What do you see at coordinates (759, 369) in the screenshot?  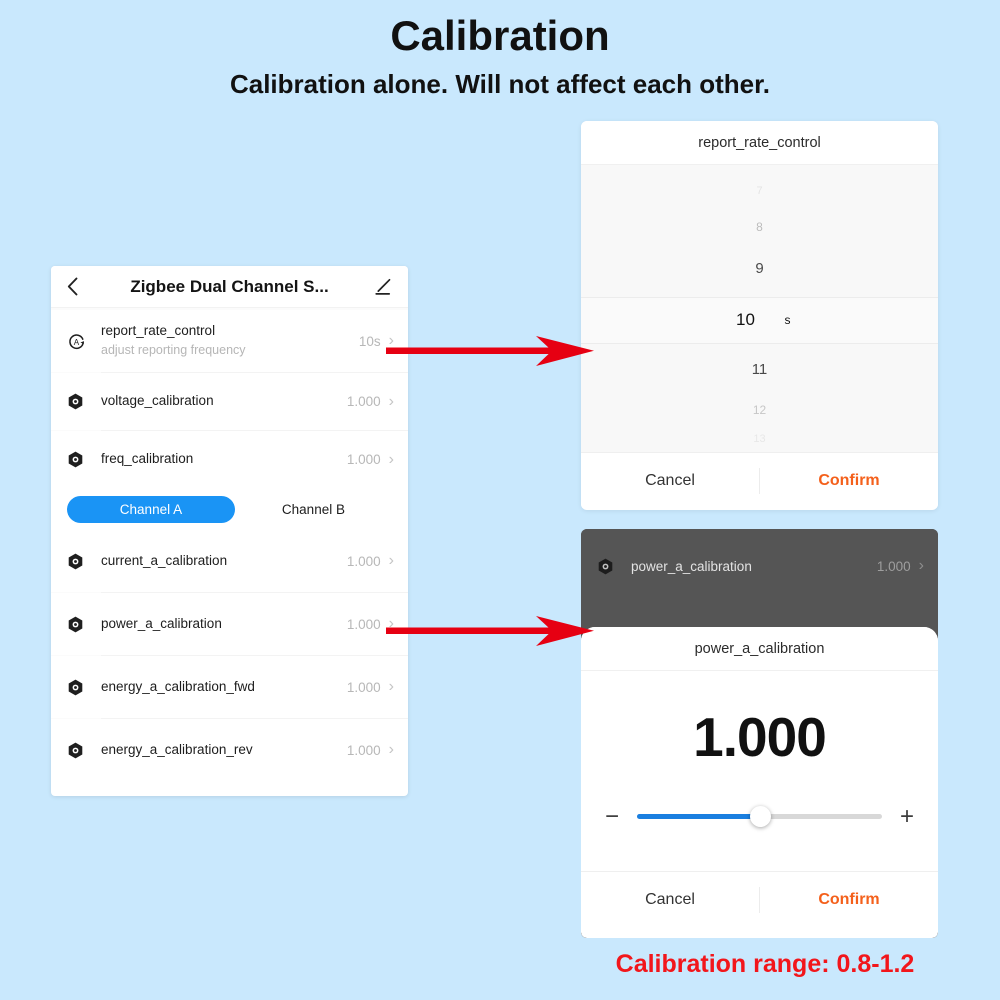 I see `picker-option: 11` at bounding box center [759, 369].